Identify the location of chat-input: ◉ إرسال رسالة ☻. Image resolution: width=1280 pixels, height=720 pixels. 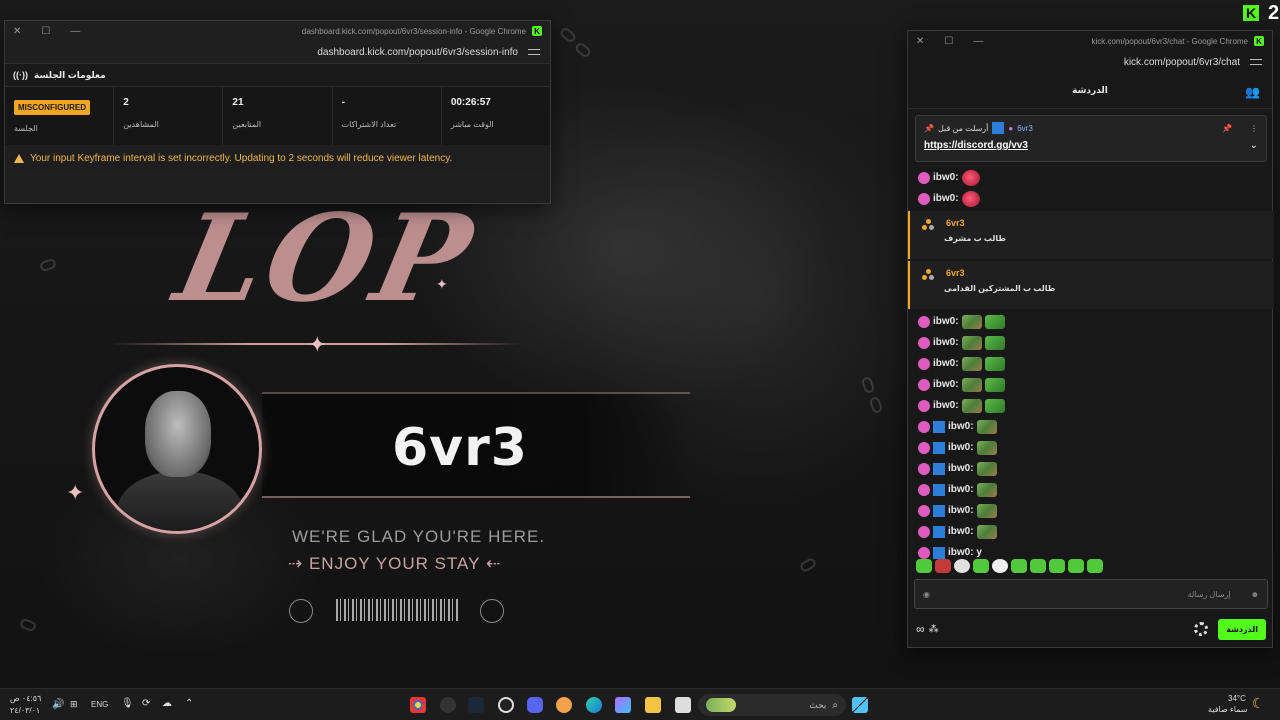
(1091, 594).